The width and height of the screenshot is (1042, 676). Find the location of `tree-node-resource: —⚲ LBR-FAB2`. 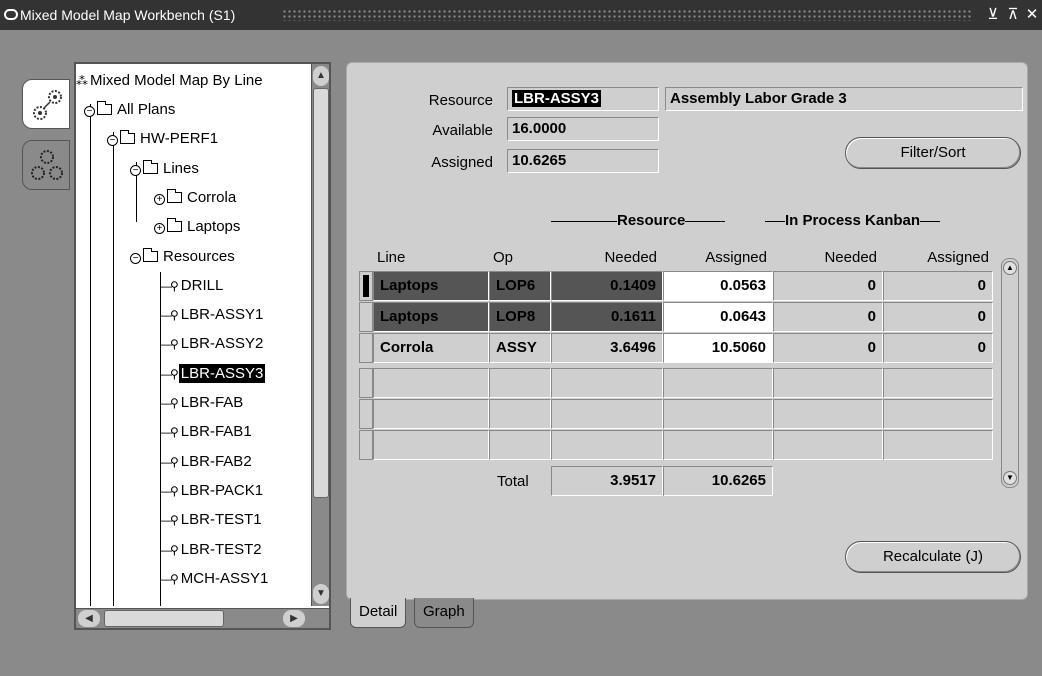

tree-node-resource: —⚲ LBR-FAB2 is located at coordinates (207, 462).